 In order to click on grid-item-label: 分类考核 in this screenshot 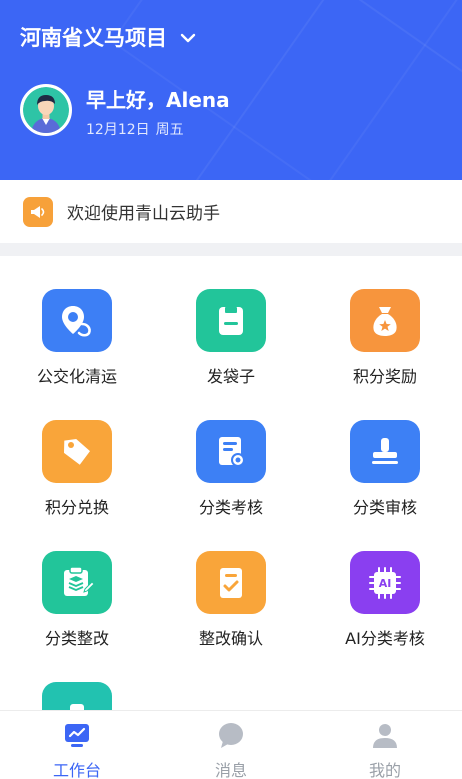, I will do `click(230, 507)`.